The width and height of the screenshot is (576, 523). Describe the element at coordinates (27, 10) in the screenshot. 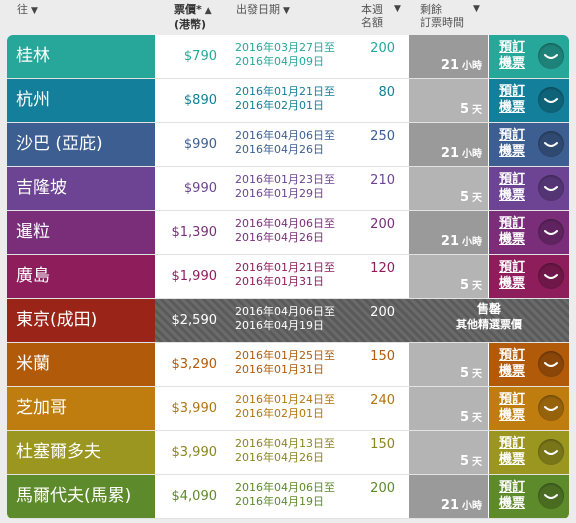

I see `column-destination: 往 ▼` at that location.